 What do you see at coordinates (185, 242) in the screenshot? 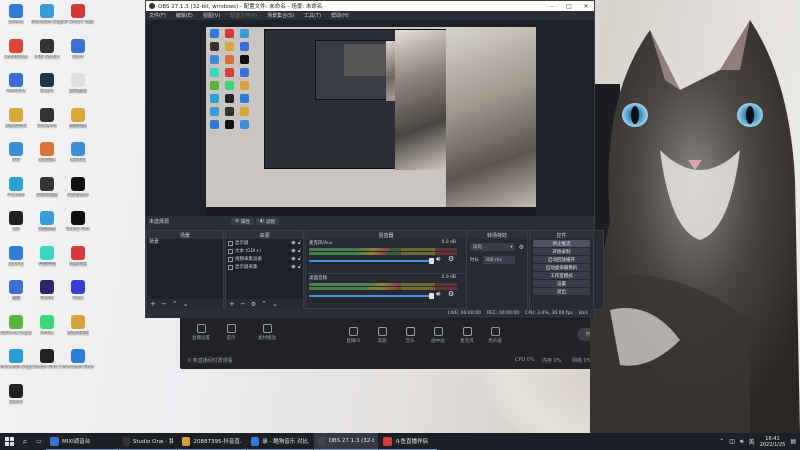
I see `scene-item: 场景` at bounding box center [185, 242].